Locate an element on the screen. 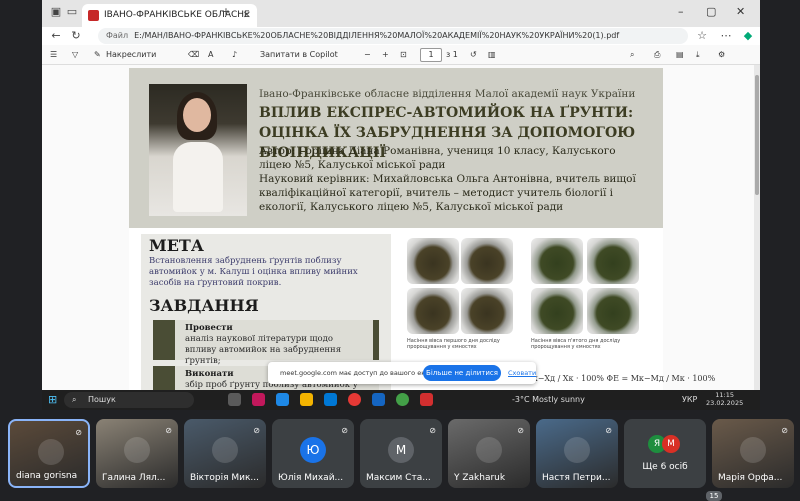 The height and width of the screenshot is (501, 800). tasks-heading: ЗАВДАННЯ is located at coordinates (204, 305).